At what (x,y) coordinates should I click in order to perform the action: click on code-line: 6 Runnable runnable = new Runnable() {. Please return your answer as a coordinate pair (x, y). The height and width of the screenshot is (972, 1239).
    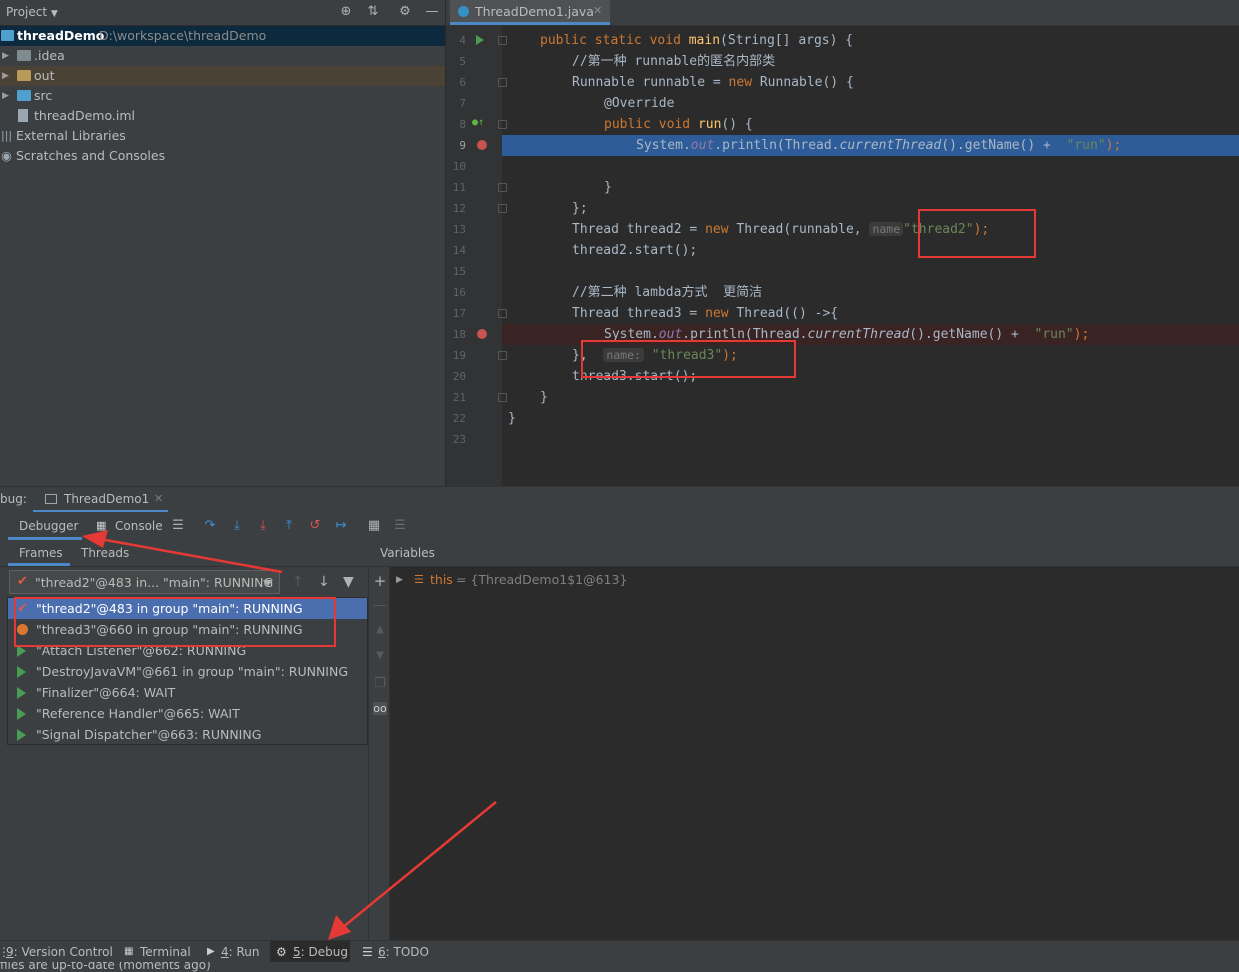
    Looking at the image, I should click on (842, 82).